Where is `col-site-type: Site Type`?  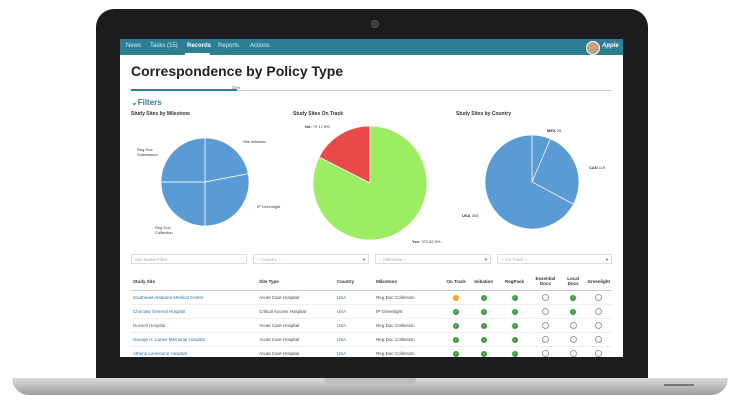 col-site-type: Site Type is located at coordinates (296, 281).